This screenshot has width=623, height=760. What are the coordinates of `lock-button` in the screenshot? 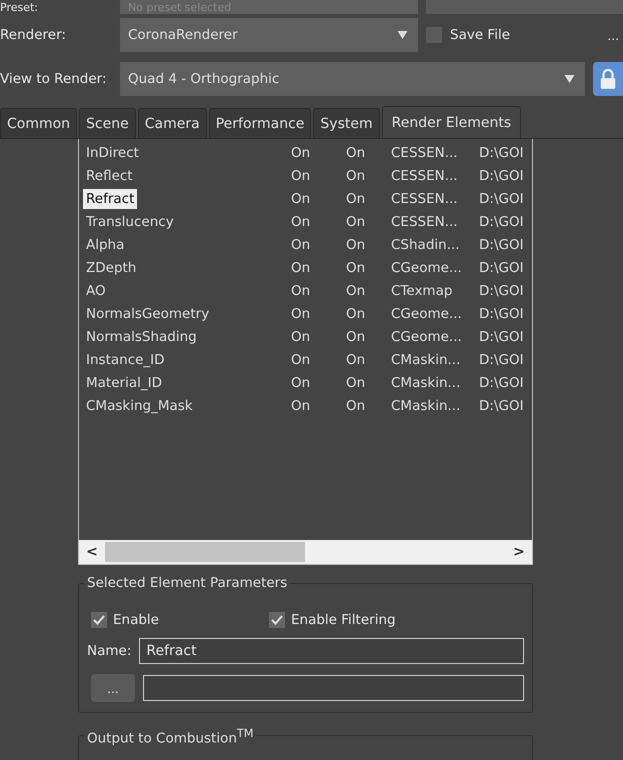 It's located at (608, 79).